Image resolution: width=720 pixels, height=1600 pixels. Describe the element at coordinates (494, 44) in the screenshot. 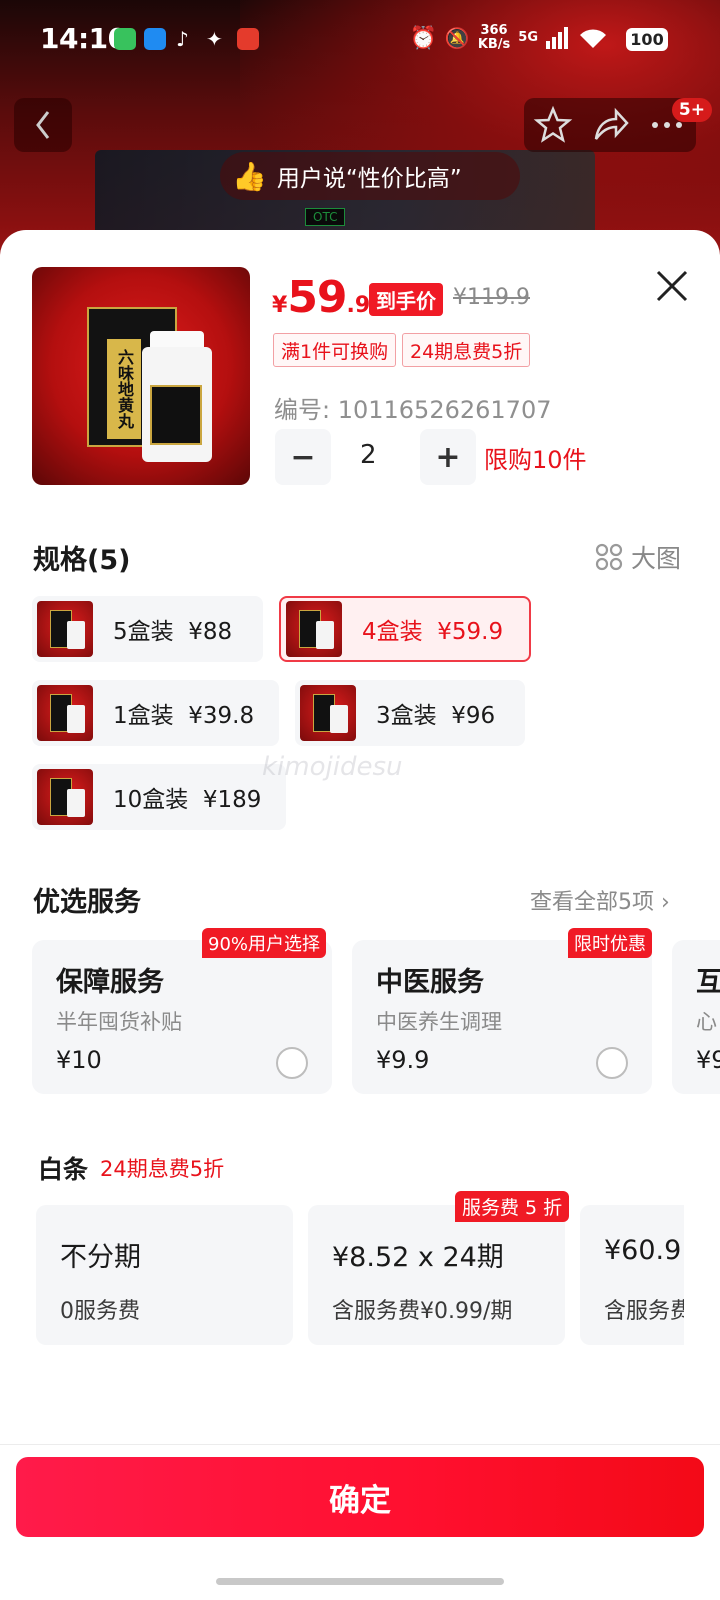

I see `net-speed-unit: KB/s` at that location.